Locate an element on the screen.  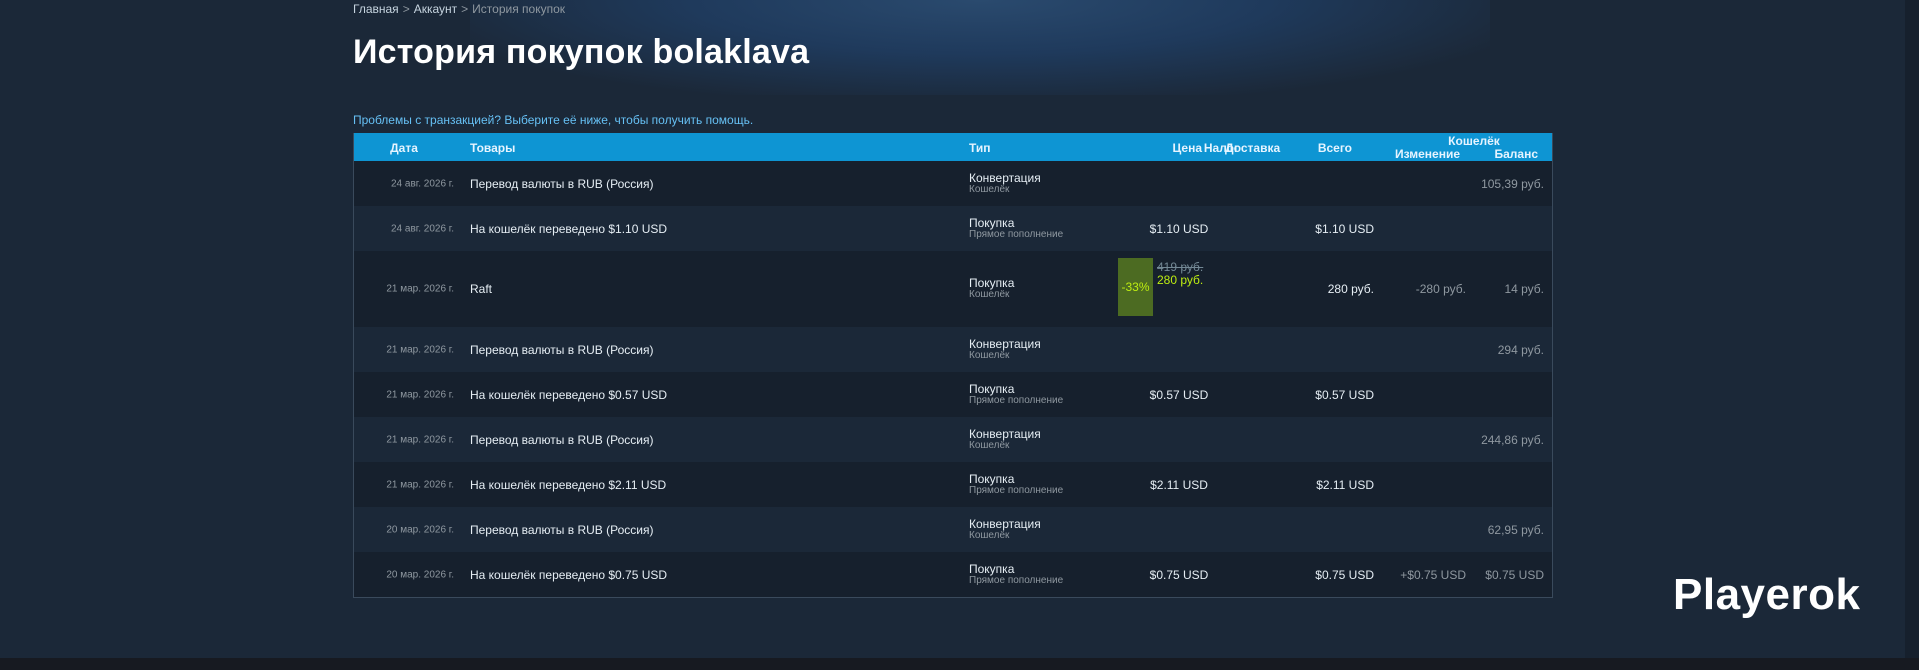
breadcrumb-current: История покупок is located at coordinates (519, 9).